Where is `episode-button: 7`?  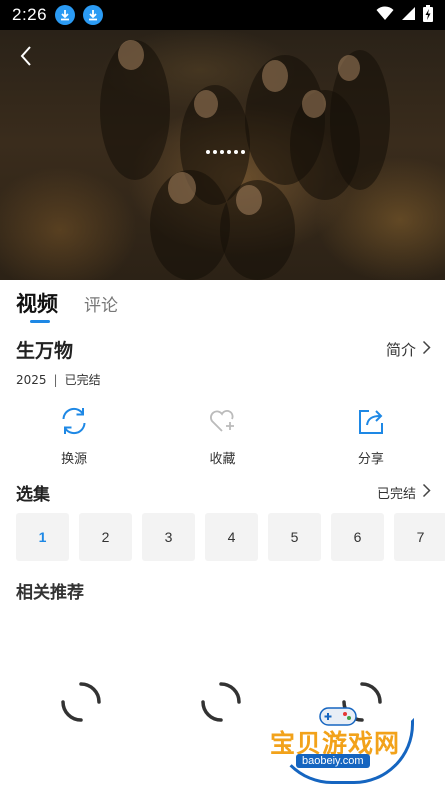 episode-button: 7 is located at coordinates (419, 537).